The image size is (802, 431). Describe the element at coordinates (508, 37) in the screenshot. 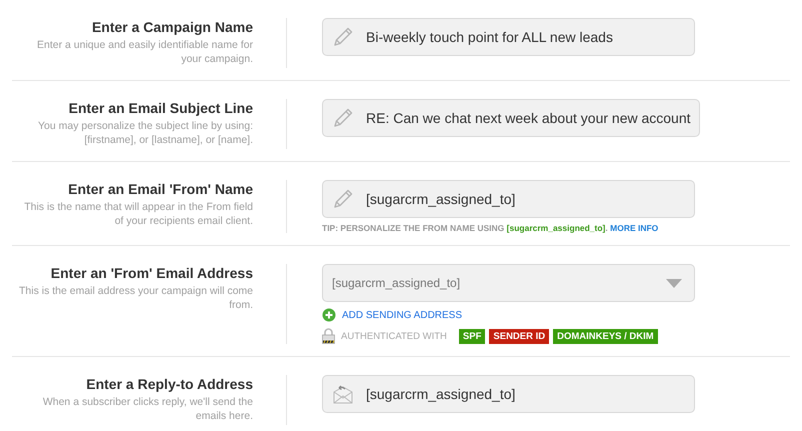

I see `input-field: Bi-weekly touch point for ALL new leads` at that location.